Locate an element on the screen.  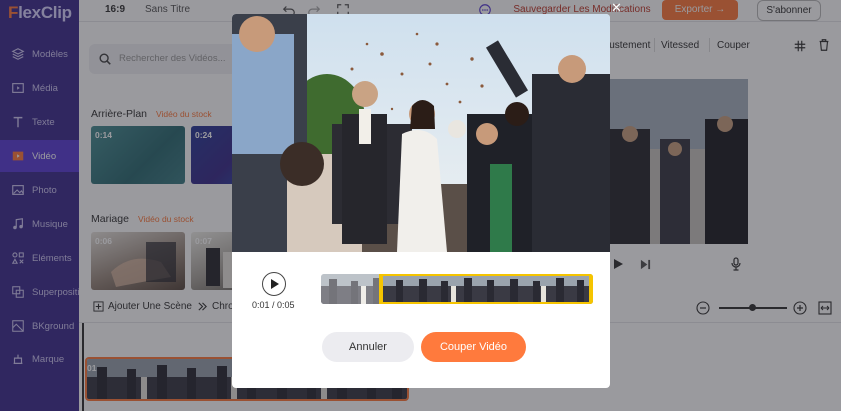
cancel-button: Annuler is located at coordinates (368, 347).